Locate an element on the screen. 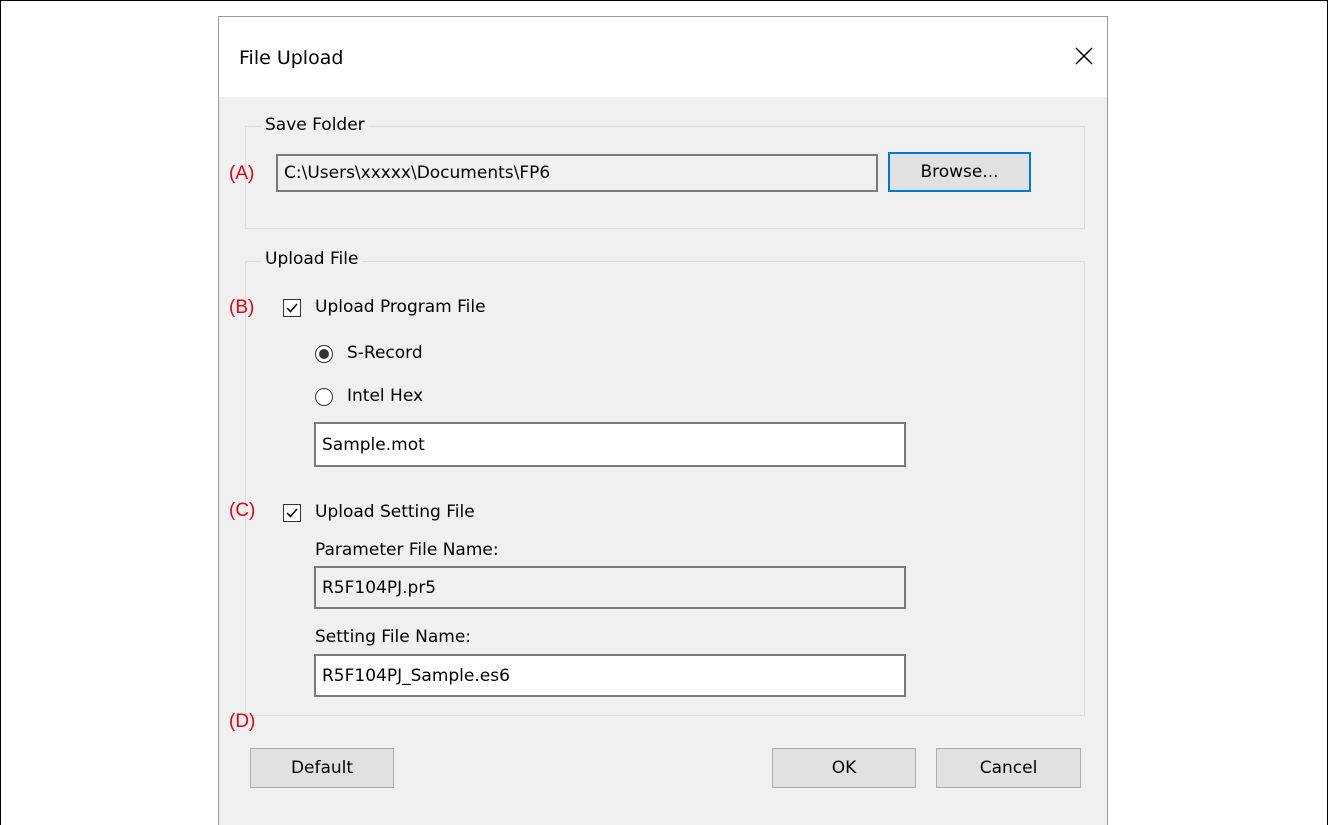 This screenshot has width=1328, height=825. cancel-button: Cancel is located at coordinates (1008, 768).